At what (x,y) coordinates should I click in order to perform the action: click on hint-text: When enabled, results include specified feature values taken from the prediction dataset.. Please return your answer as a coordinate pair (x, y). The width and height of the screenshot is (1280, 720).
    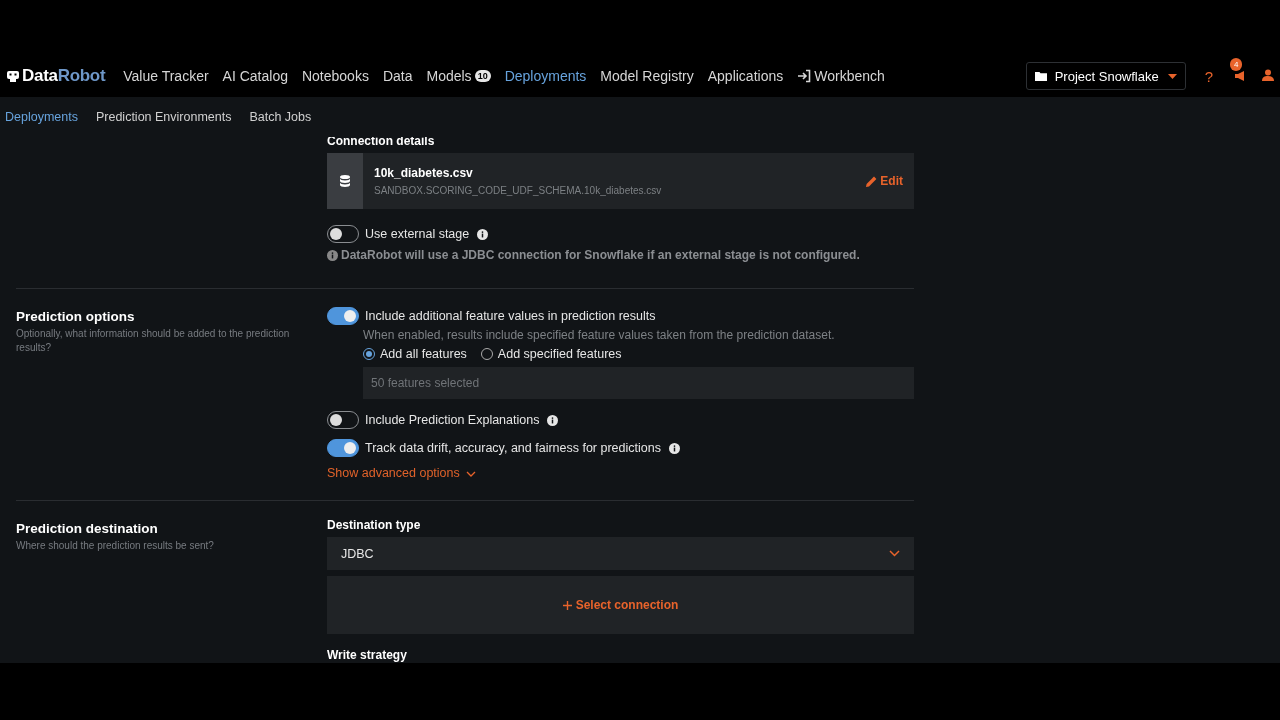
    Looking at the image, I should click on (599, 335).